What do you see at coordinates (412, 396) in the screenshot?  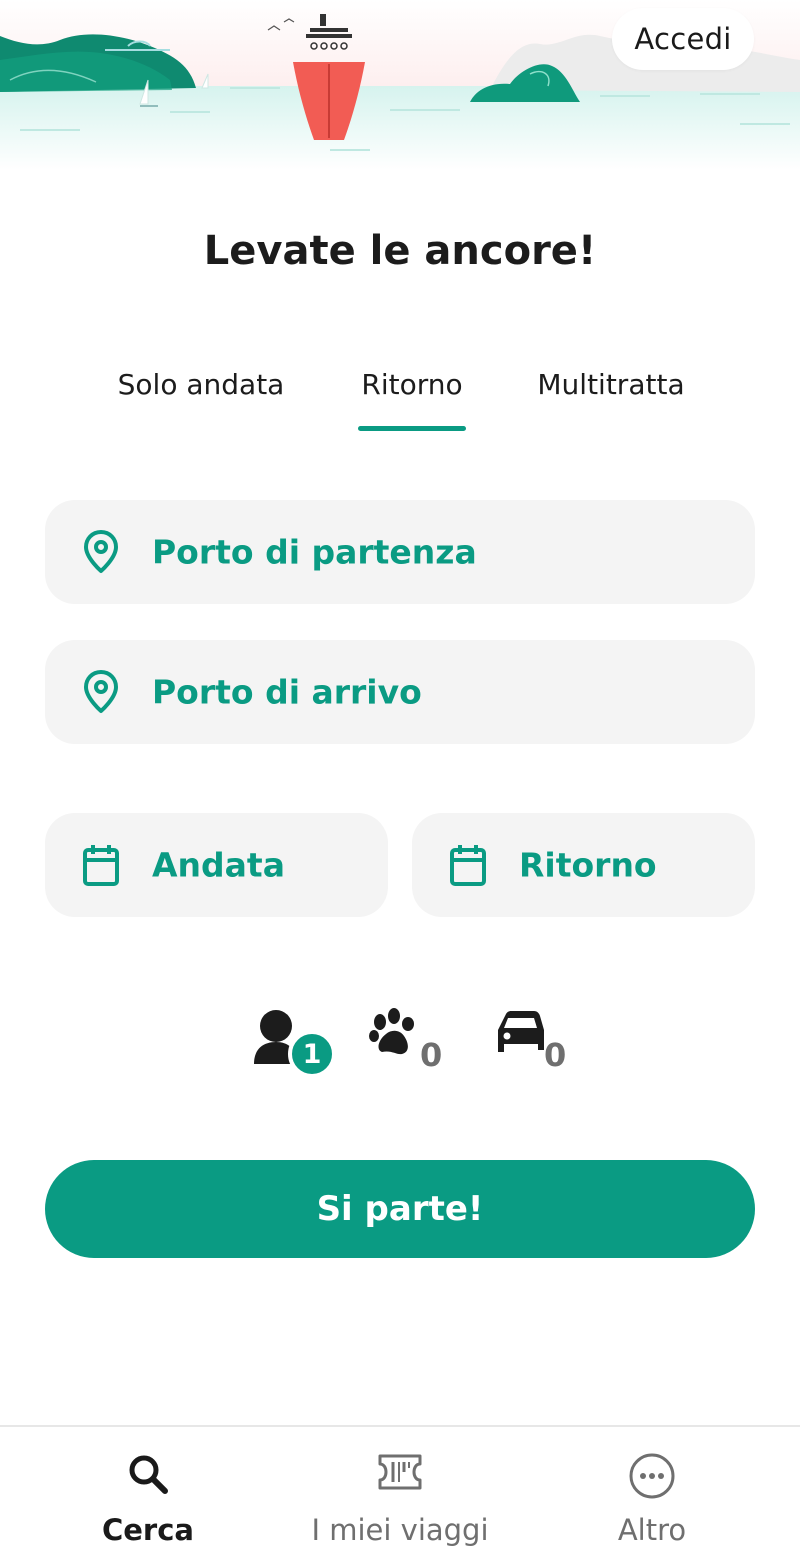 I see `tab-return: Ritorno` at bounding box center [412, 396].